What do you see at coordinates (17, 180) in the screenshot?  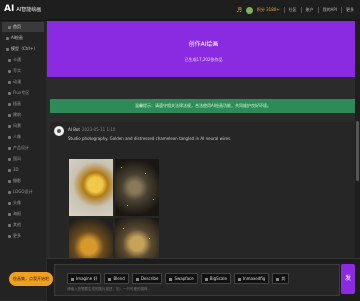 I see `sidebar-item-label: 摄影` at bounding box center [17, 180].